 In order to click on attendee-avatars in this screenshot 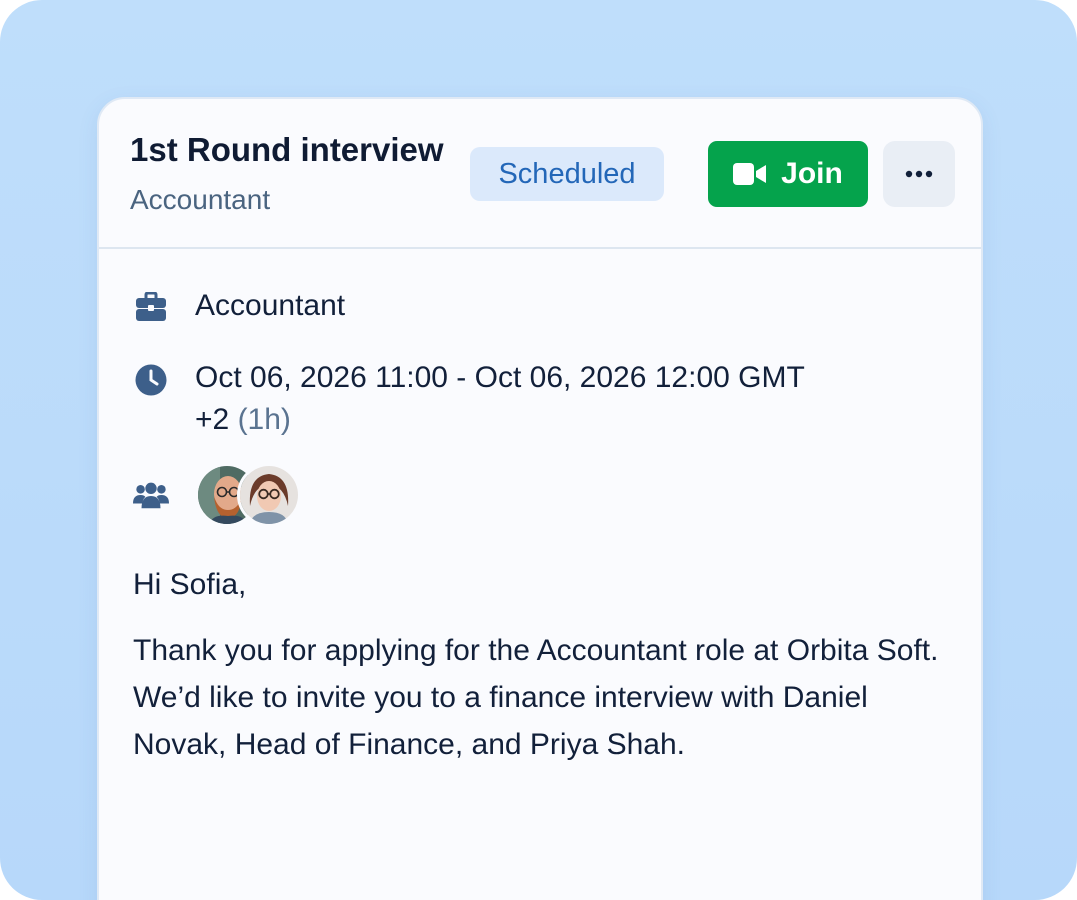, I will do `click(248, 495)`.